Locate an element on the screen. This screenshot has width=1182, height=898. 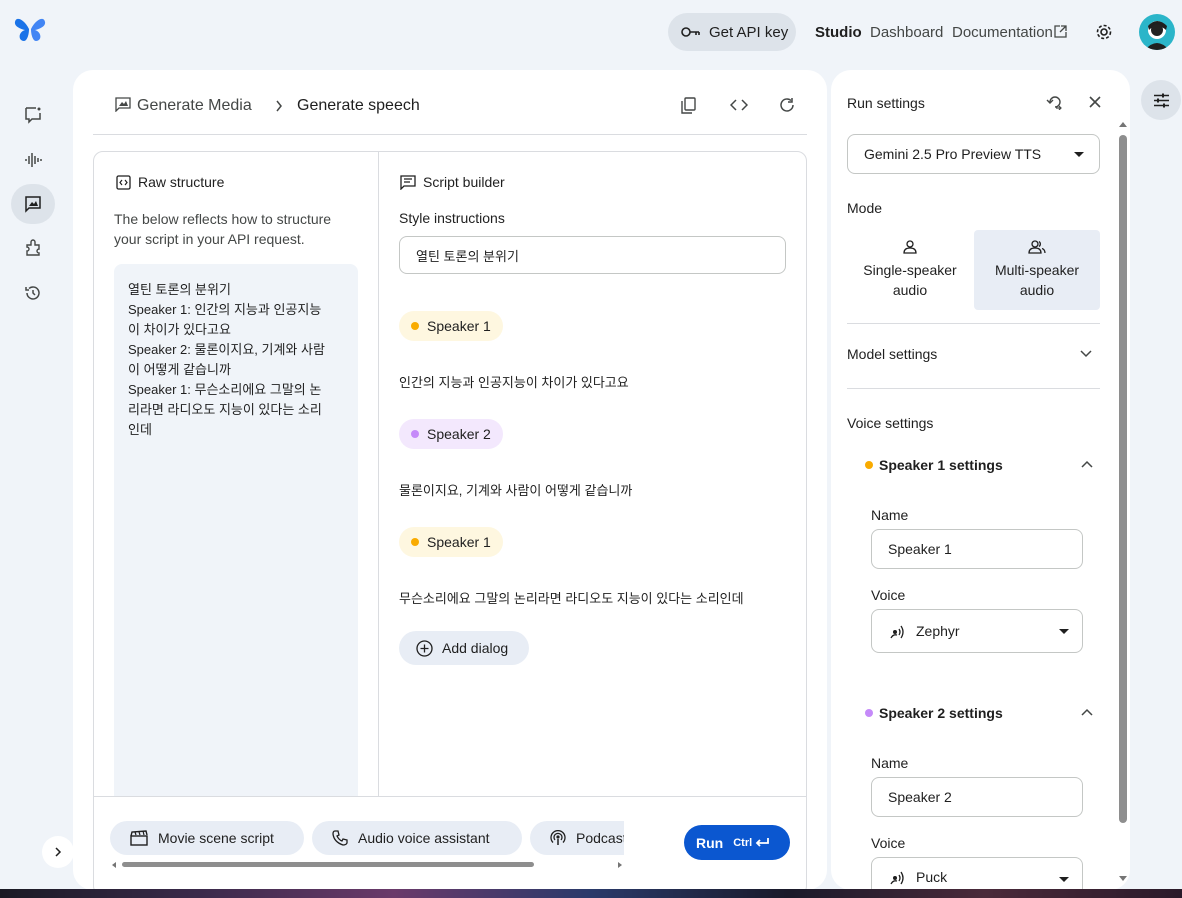
phone-icon is located at coordinates (340, 838).